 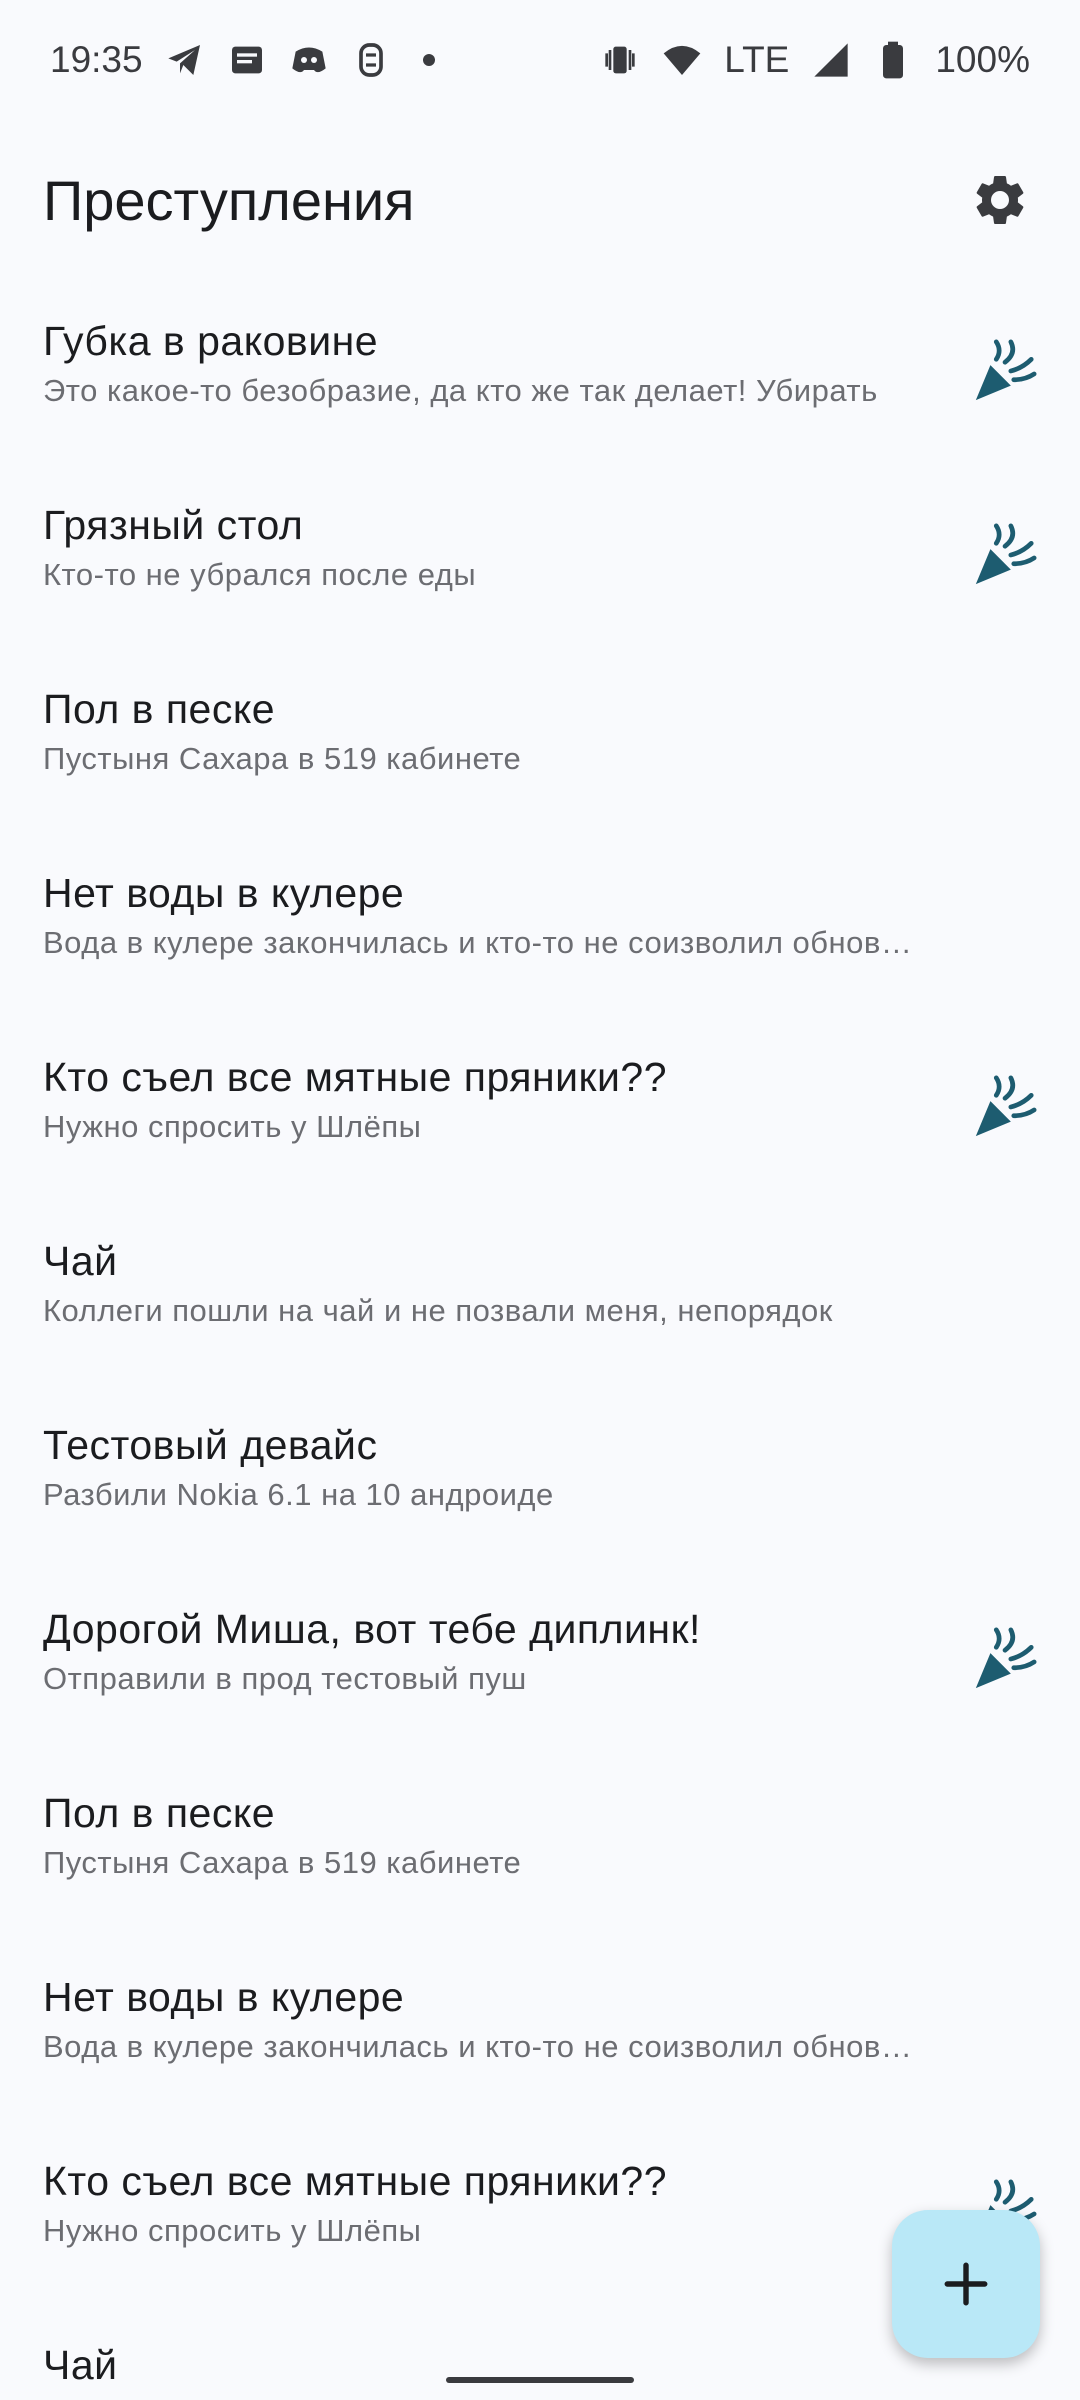 What do you see at coordinates (757, 59) in the screenshot?
I see `network-type: LTE` at bounding box center [757, 59].